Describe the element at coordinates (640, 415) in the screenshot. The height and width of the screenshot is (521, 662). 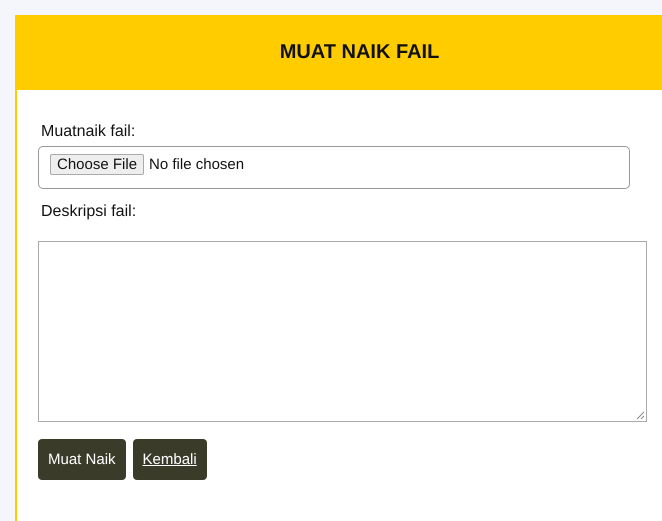
I see `resize-grip-icon` at that location.